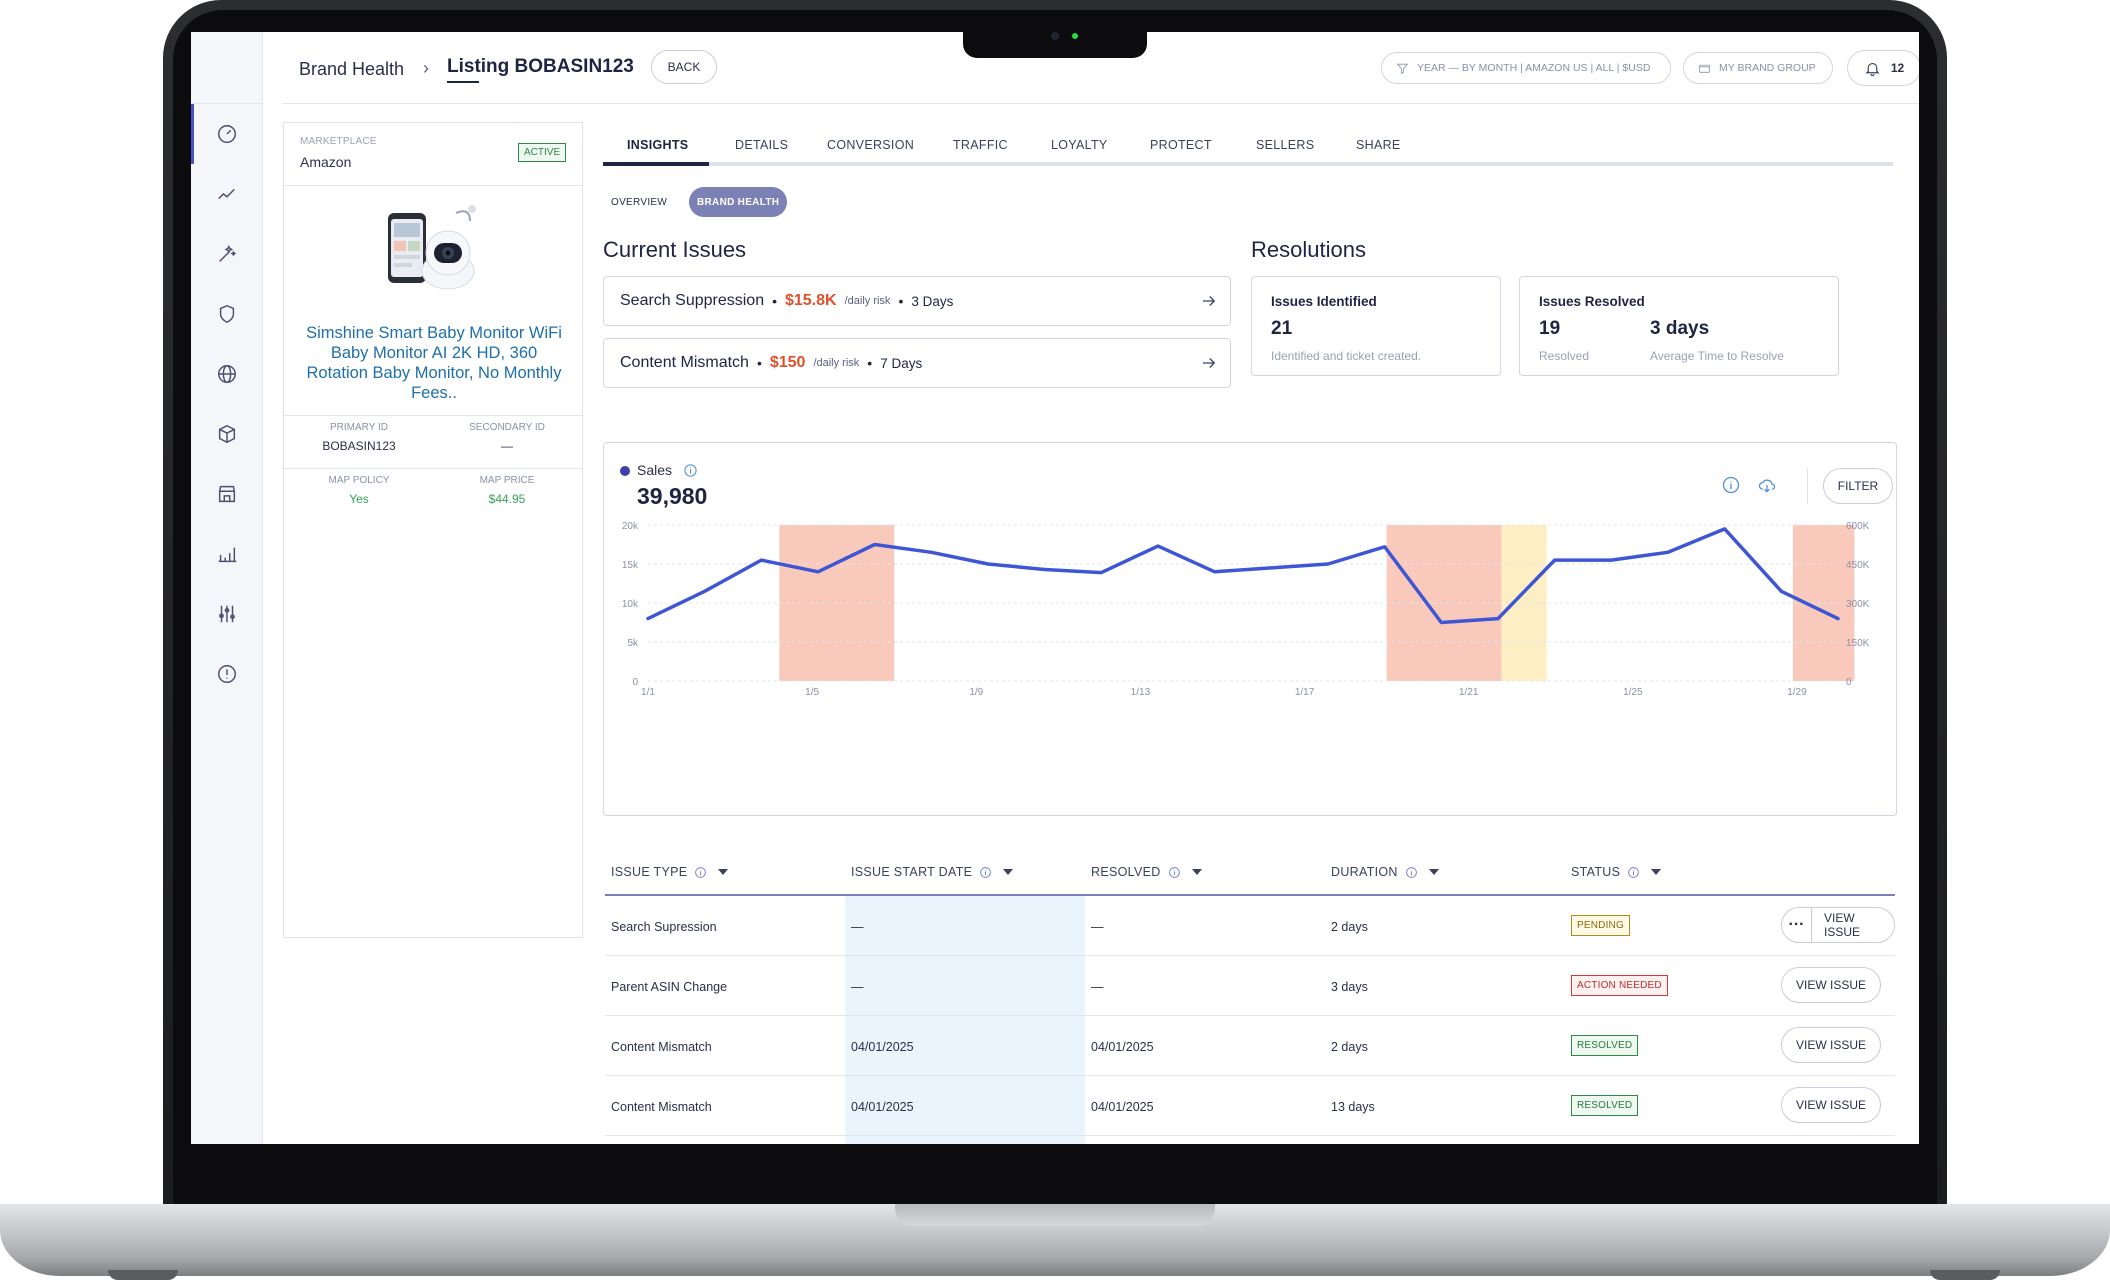 The width and height of the screenshot is (2110, 1286). I want to click on magic-wand-icon, so click(227, 253).